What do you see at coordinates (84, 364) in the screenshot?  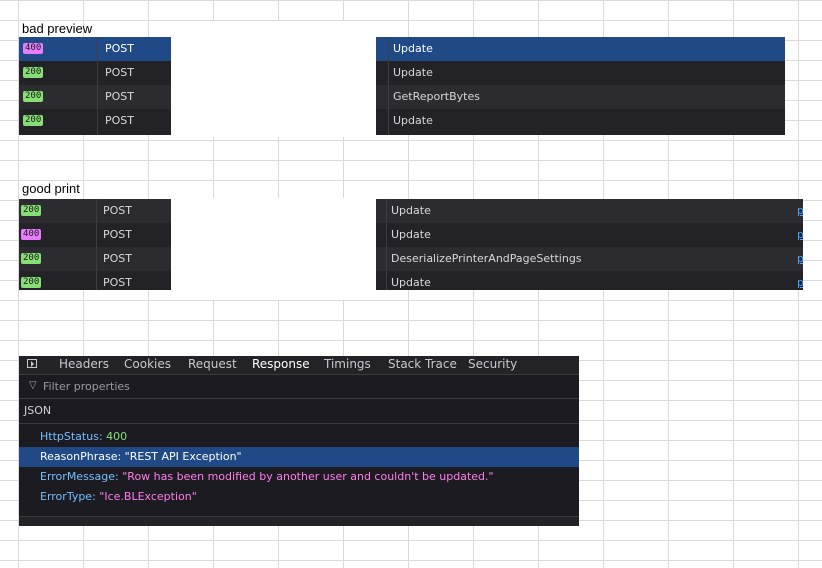 I see `tab-headers: Headers` at bounding box center [84, 364].